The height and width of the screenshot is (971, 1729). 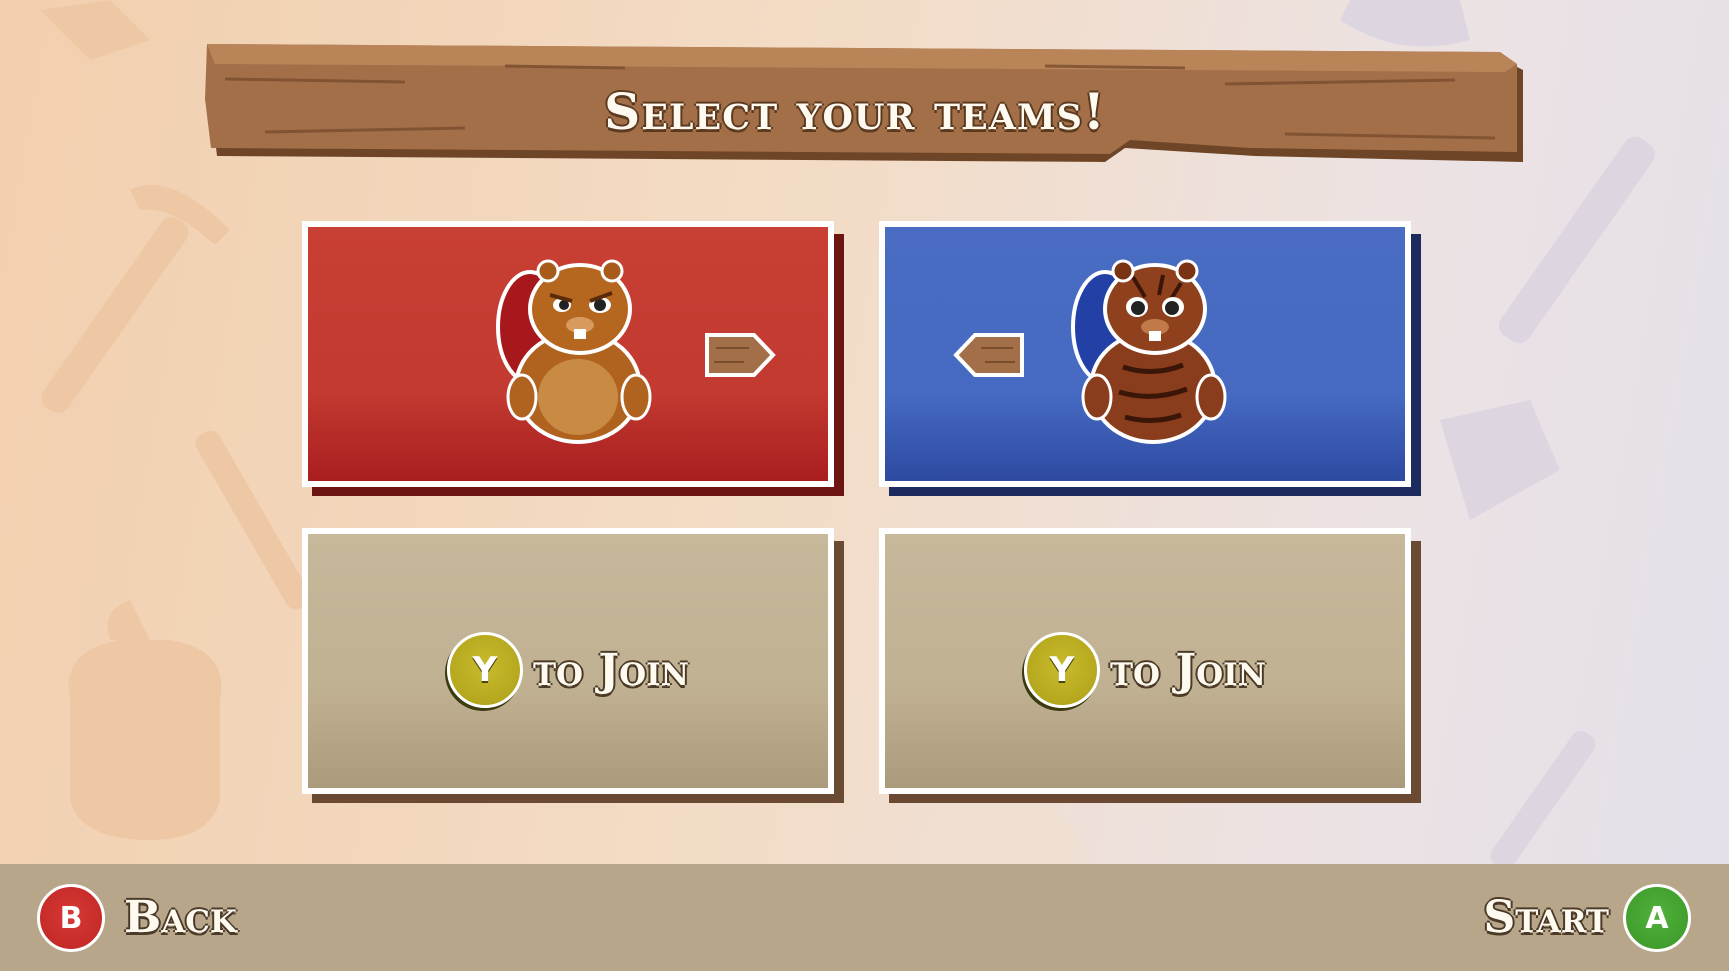 What do you see at coordinates (71, 918) in the screenshot?
I see `b-button-icon: B` at bounding box center [71, 918].